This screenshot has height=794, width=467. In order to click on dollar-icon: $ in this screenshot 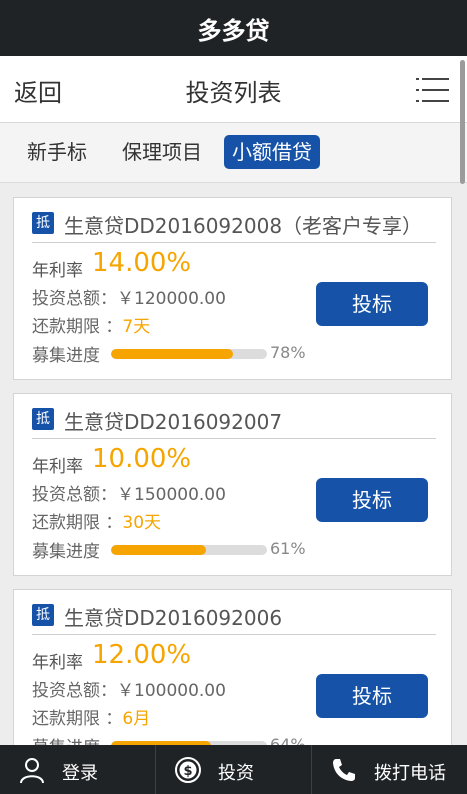, I will do `click(188, 770)`.